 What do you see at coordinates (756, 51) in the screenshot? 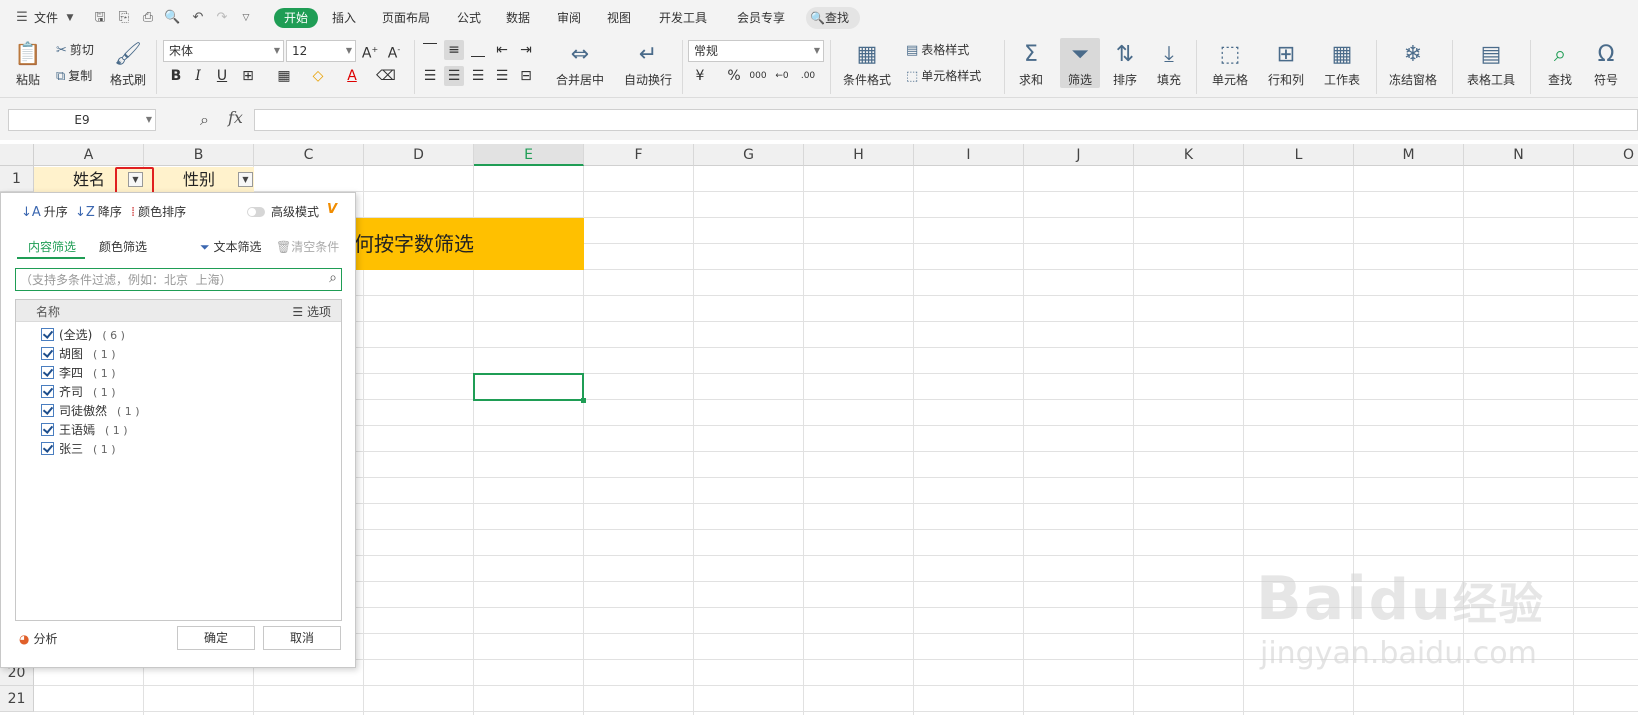
I see `number-format-select: 常规 ▼` at bounding box center [756, 51].